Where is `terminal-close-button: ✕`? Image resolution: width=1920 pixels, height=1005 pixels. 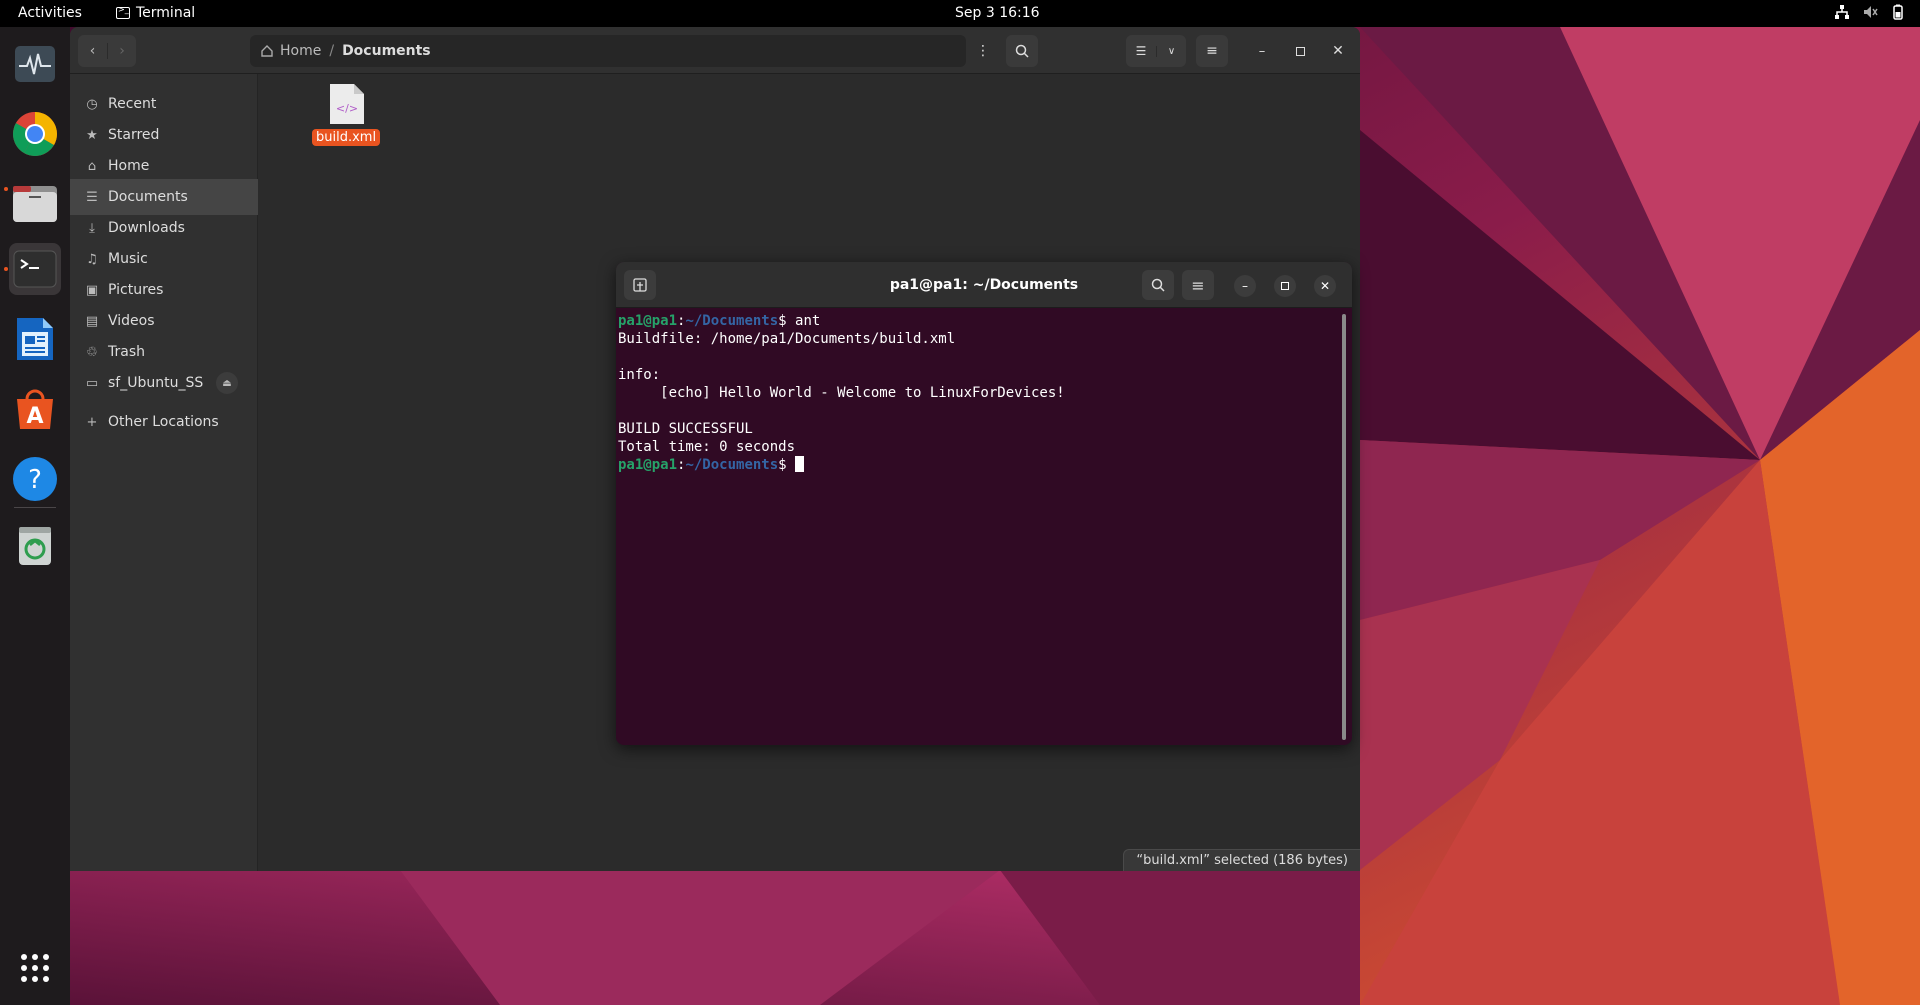
terminal-close-button: ✕ is located at coordinates (1325, 286).